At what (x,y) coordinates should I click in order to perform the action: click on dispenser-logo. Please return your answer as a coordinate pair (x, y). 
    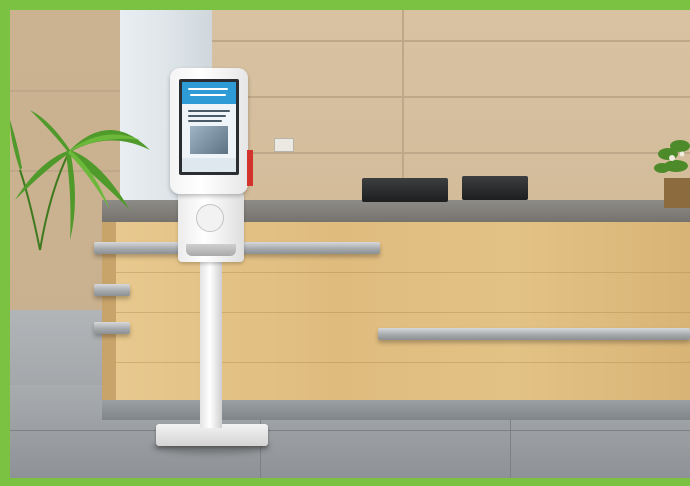
    Looking at the image, I should click on (210, 218).